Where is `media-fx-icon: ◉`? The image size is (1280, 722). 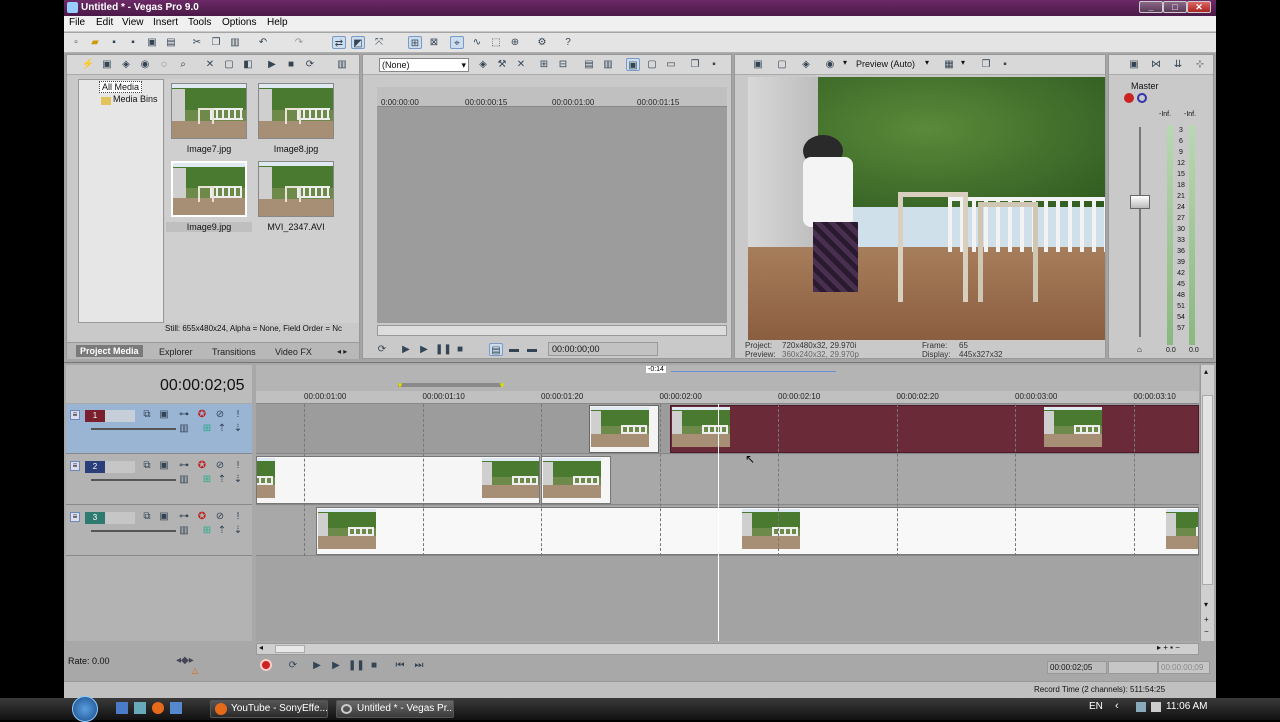
media-fx-icon: ◉ is located at coordinates (145, 64).